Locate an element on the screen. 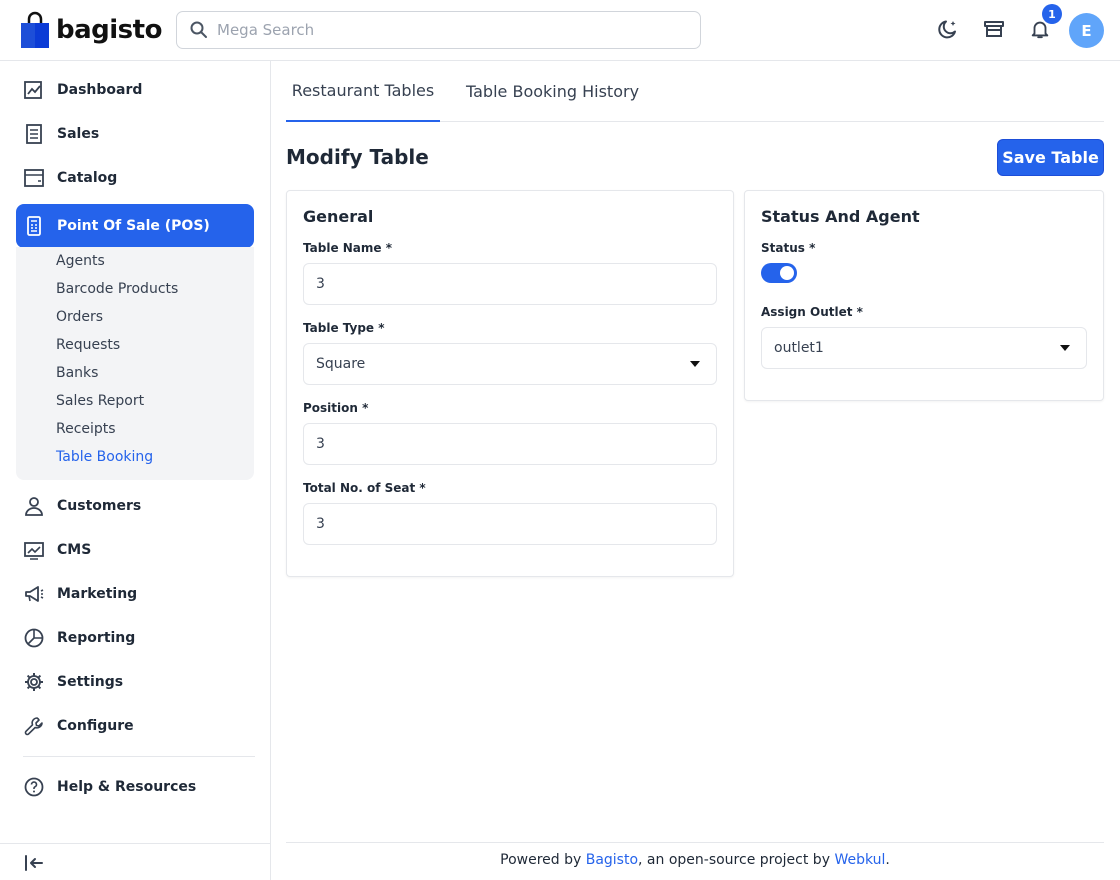  sidebar-item-label: CMS is located at coordinates (74, 550).